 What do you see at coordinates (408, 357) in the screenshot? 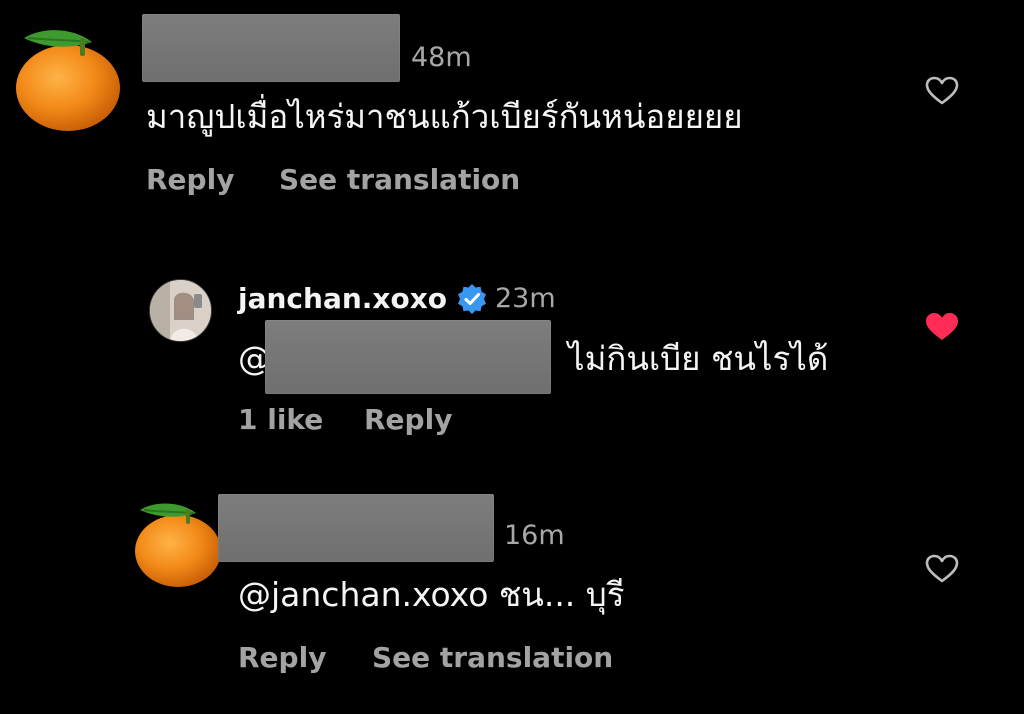
I see `mentioned-username-redacted` at bounding box center [408, 357].